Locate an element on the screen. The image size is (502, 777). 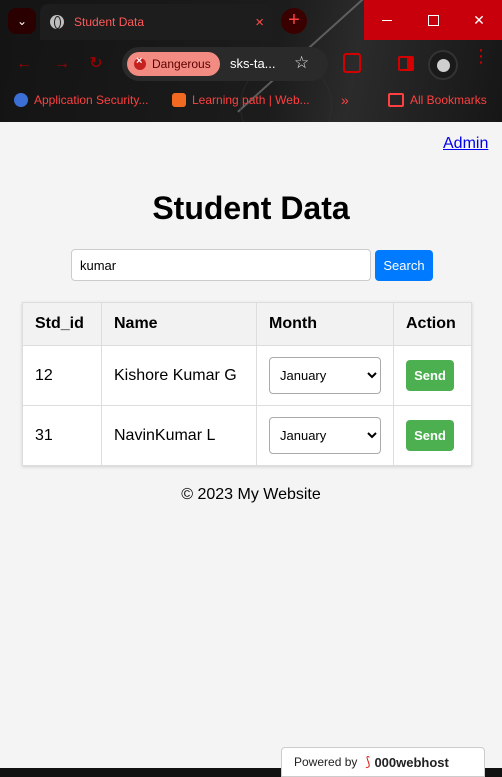
tab-title: Student Data is located at coordinates (109, 22).